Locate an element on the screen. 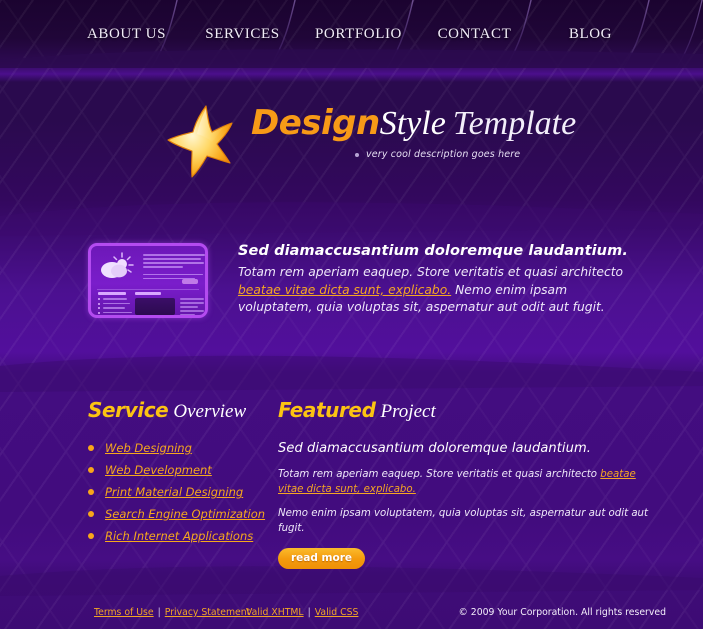 The width and height of the screenshot is (703, 629). thumbnail-divider is located at coordinates (148, 289).